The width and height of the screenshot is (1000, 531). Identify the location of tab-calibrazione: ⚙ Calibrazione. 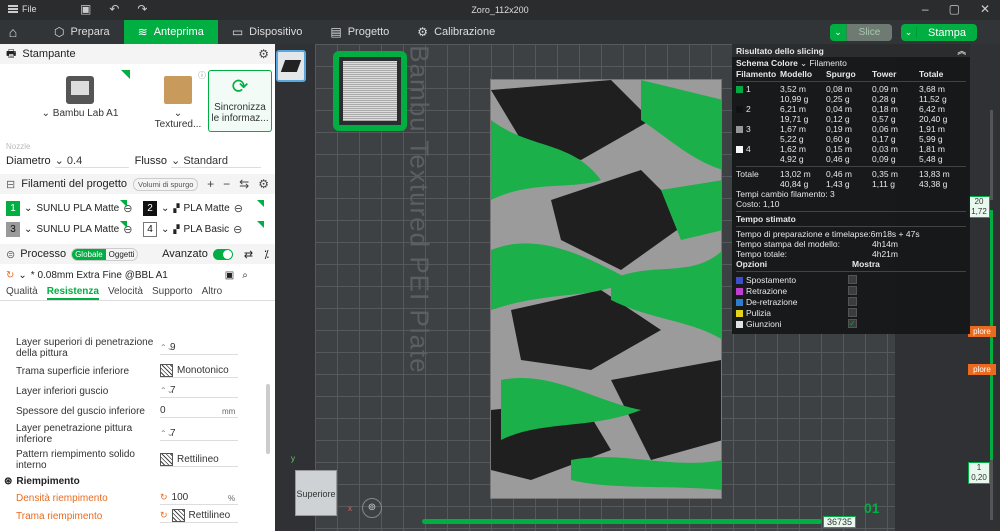
(456, 32).